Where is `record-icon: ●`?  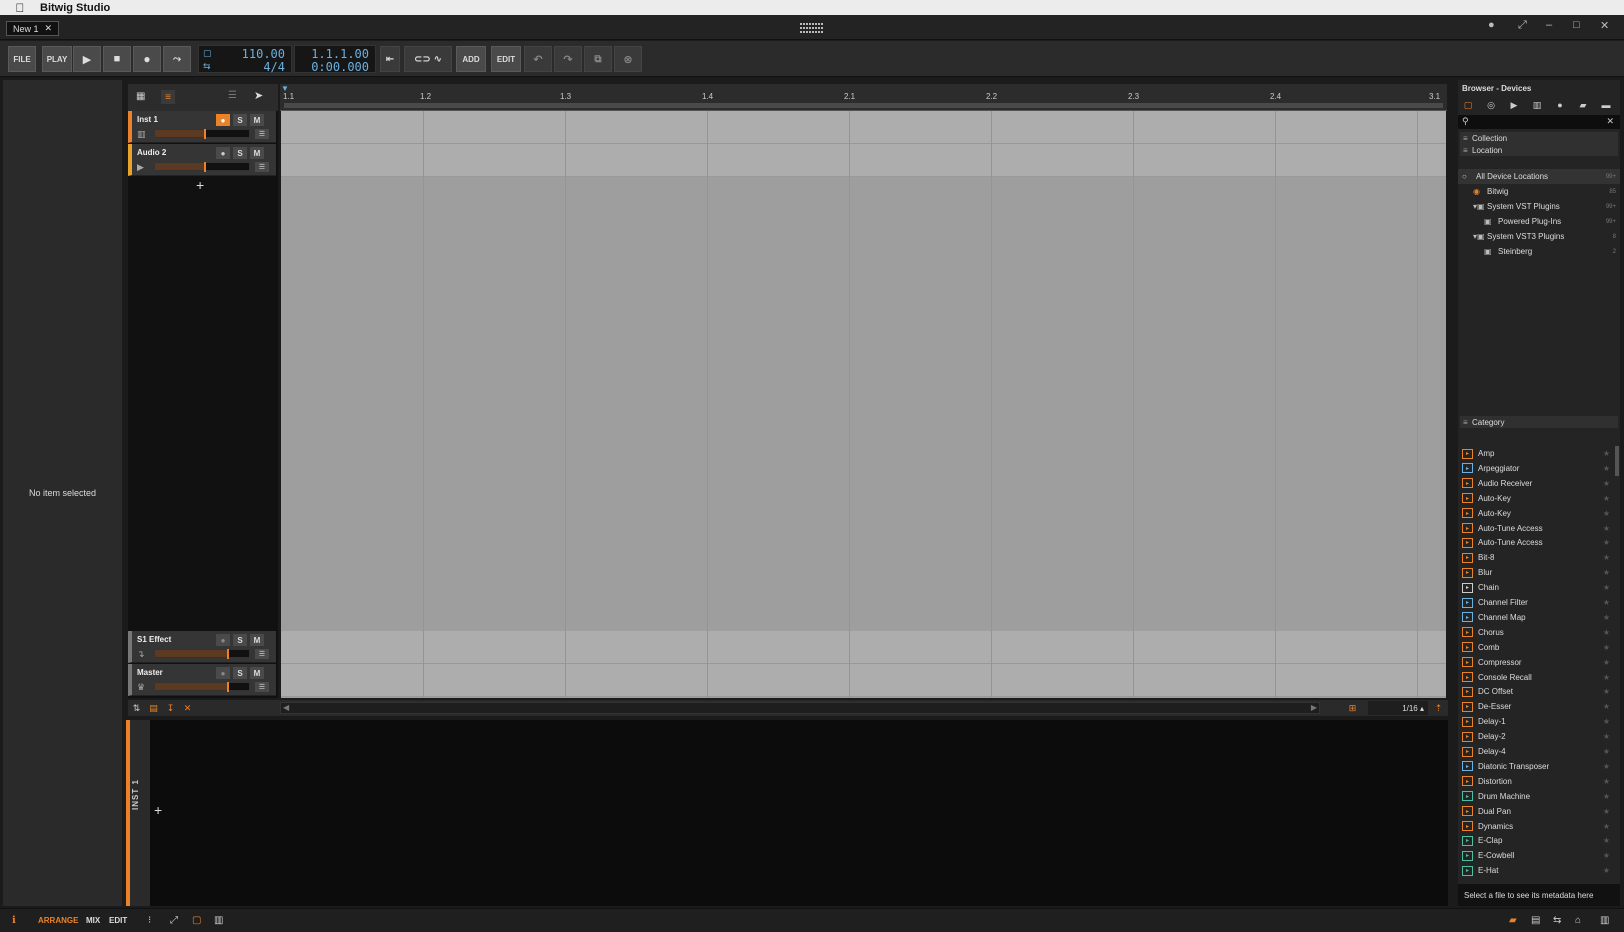 record-icon: ● is located at coordinates (147, 59).